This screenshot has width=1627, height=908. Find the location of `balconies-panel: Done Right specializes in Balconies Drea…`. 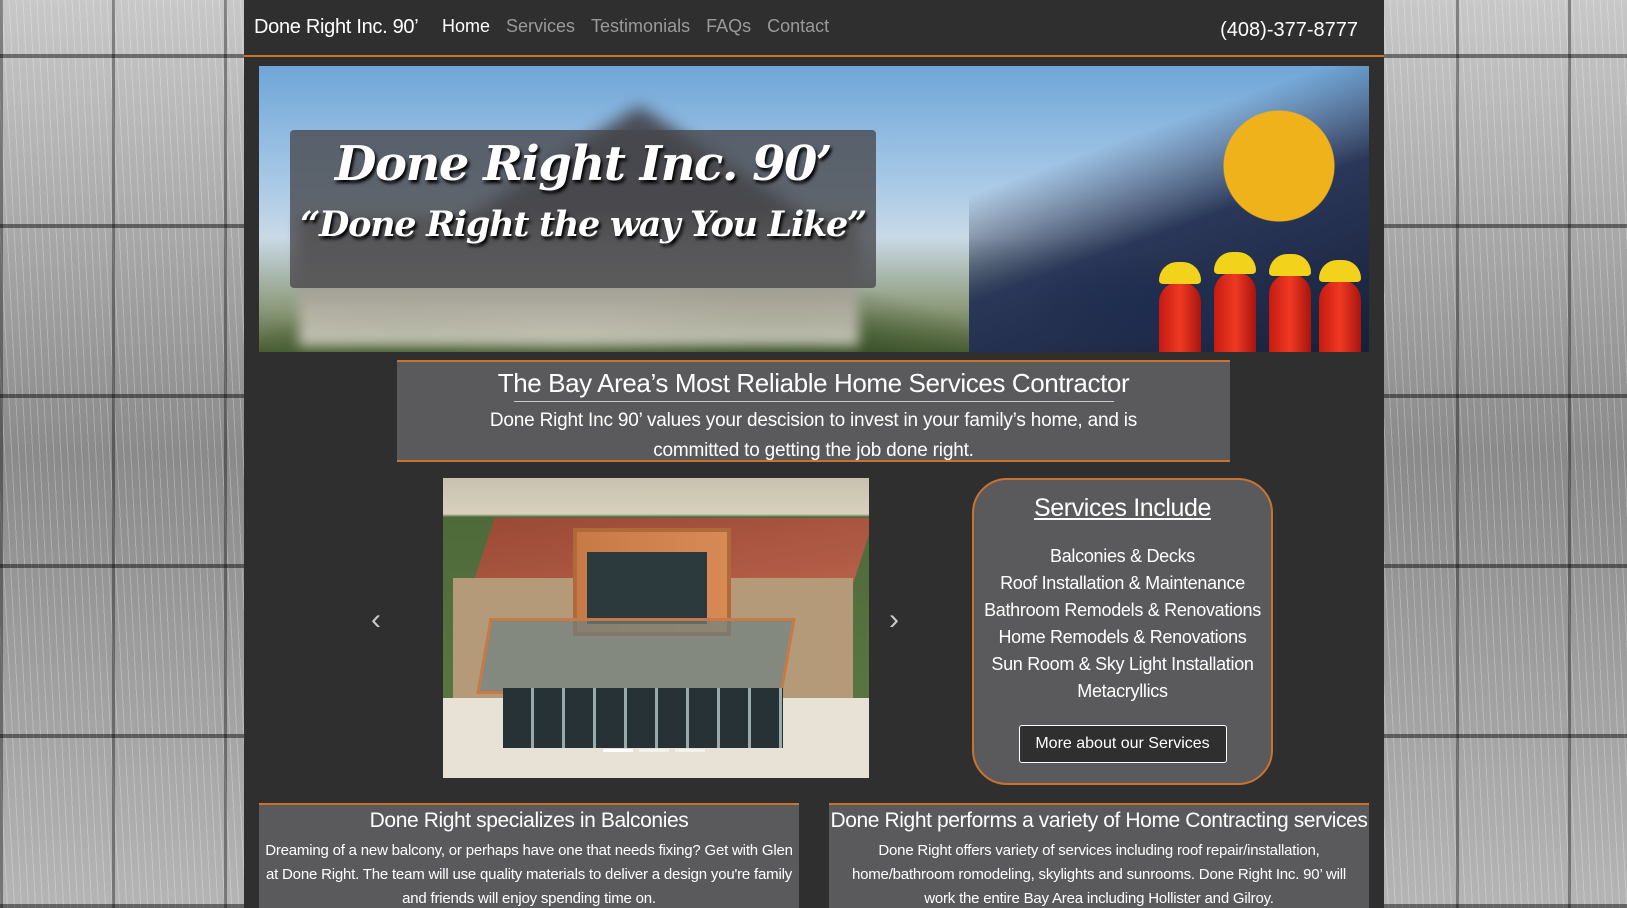

balconies-panel: Done Right specializes in Balconies Drea… is located at coordinates (529, 855).